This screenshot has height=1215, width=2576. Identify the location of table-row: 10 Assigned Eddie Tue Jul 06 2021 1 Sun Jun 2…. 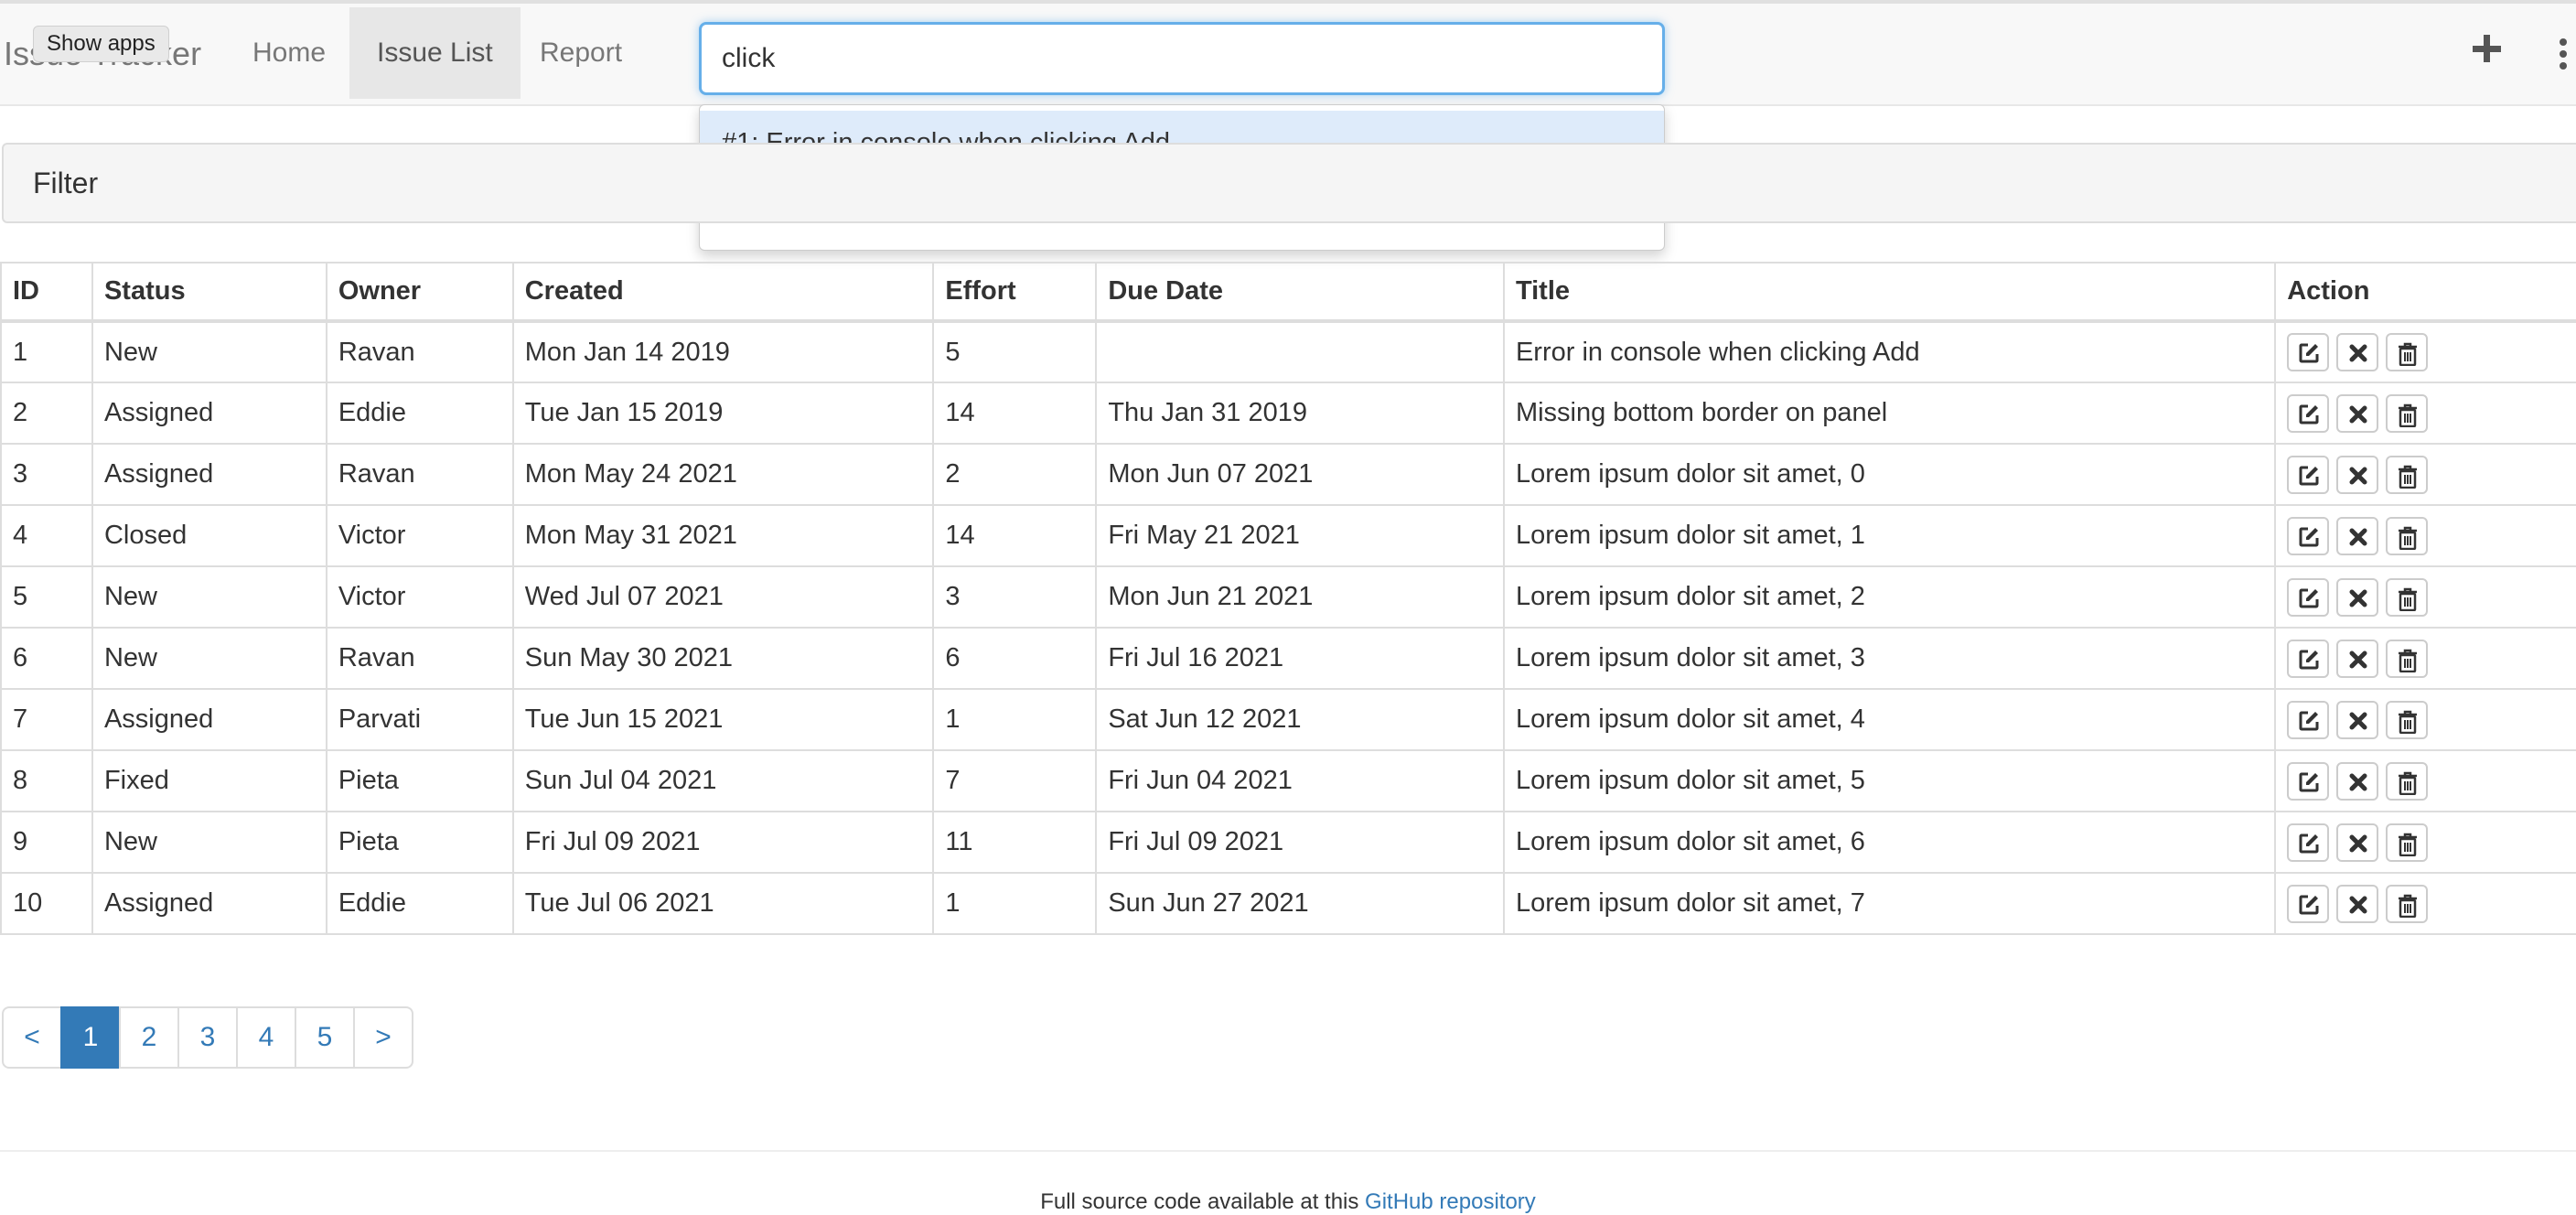
(1288, 904).